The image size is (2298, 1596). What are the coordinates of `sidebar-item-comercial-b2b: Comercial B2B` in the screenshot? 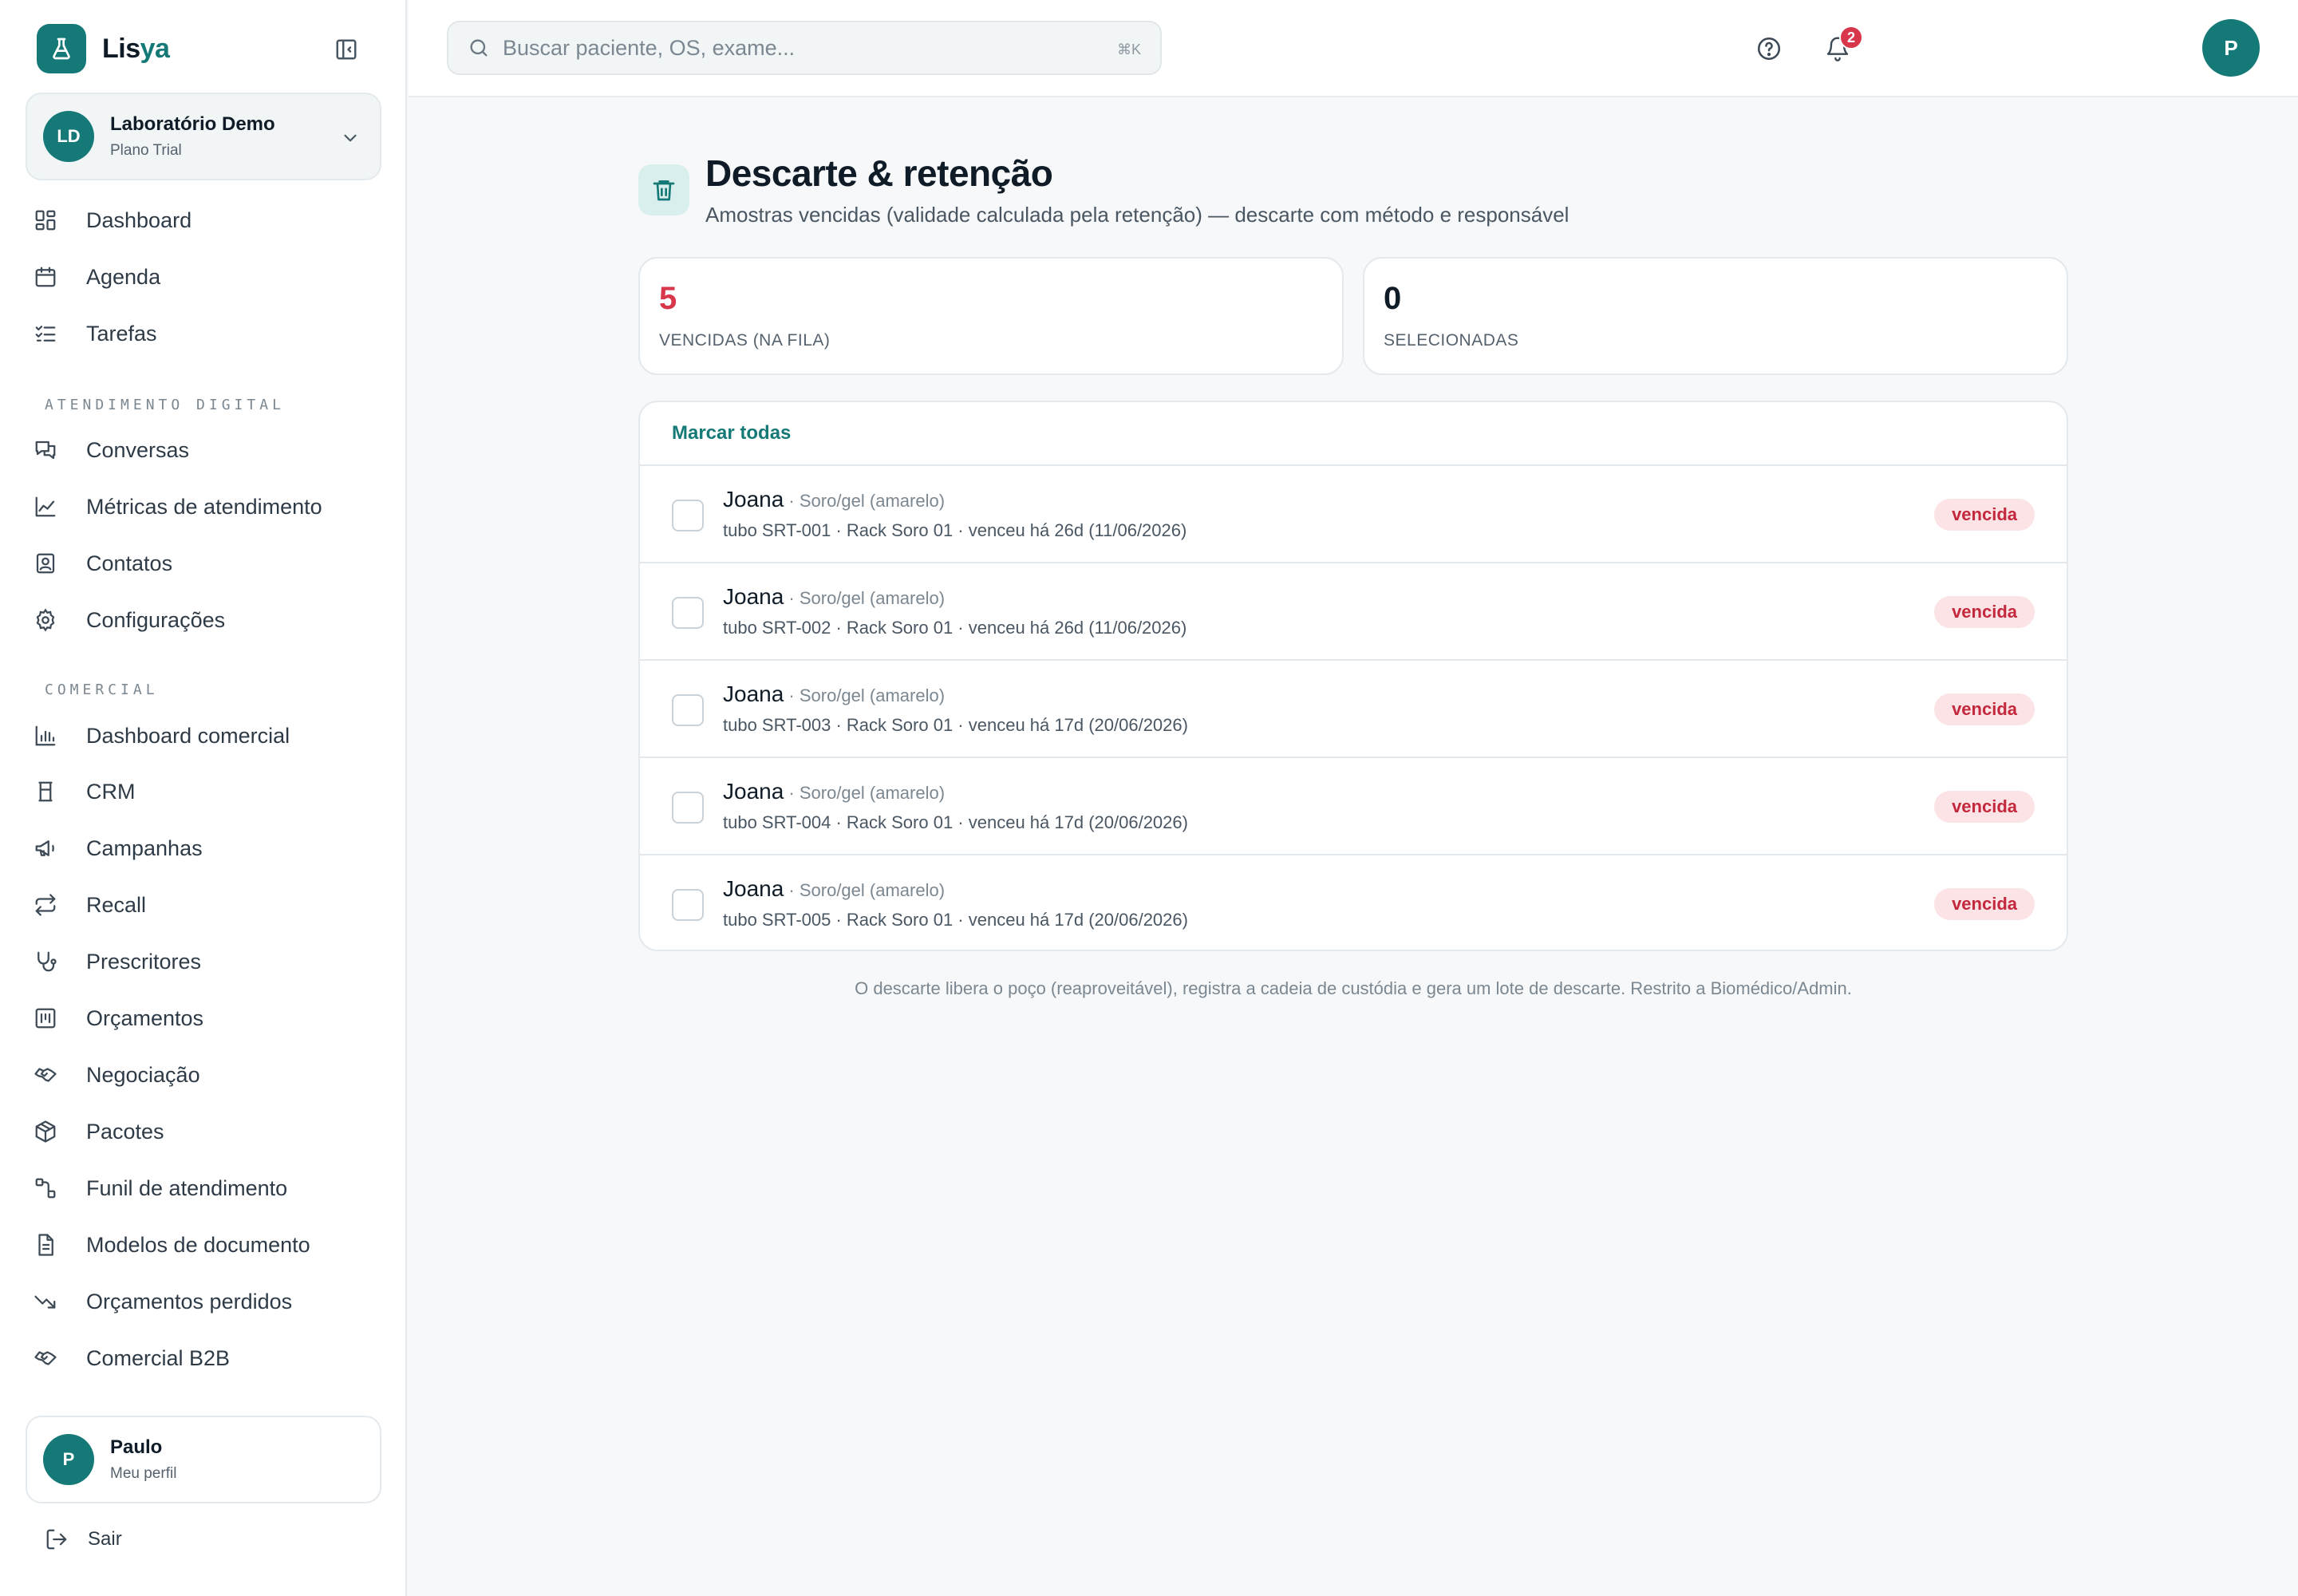 It's located at (207, 1358).